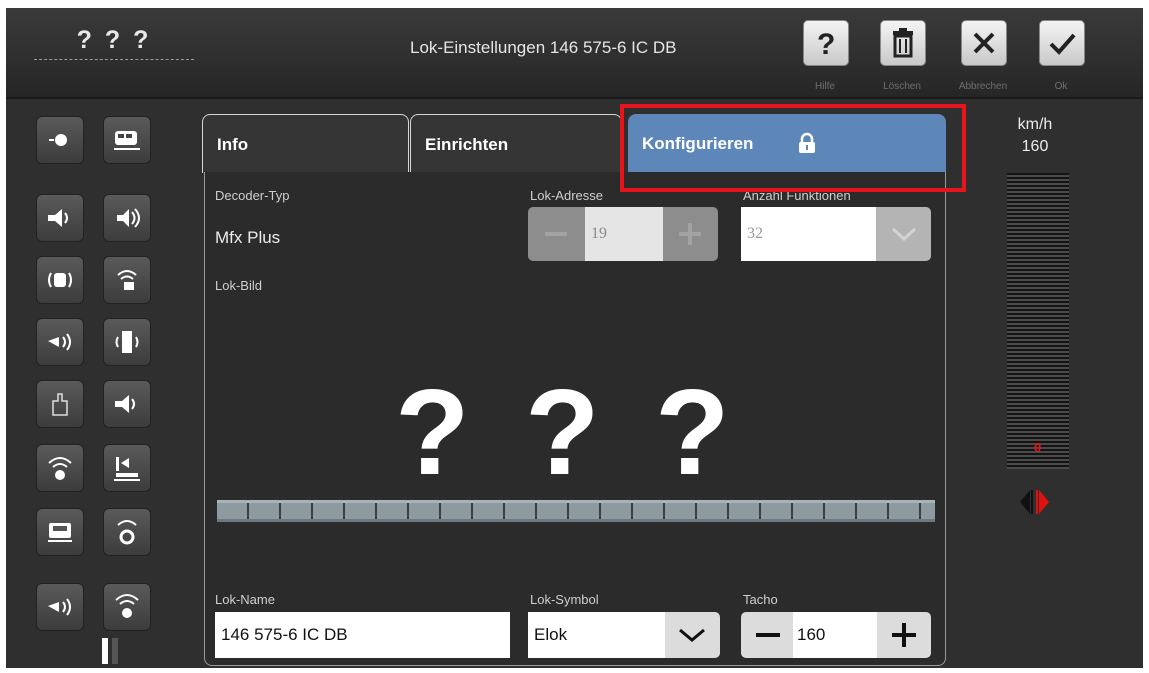 The height and width of the screenshot is (673, 1149). What do you see at coordinates (1035, 146) in the screenshot?
I see `speed-max: 160` at bounding box center [1035, 146].